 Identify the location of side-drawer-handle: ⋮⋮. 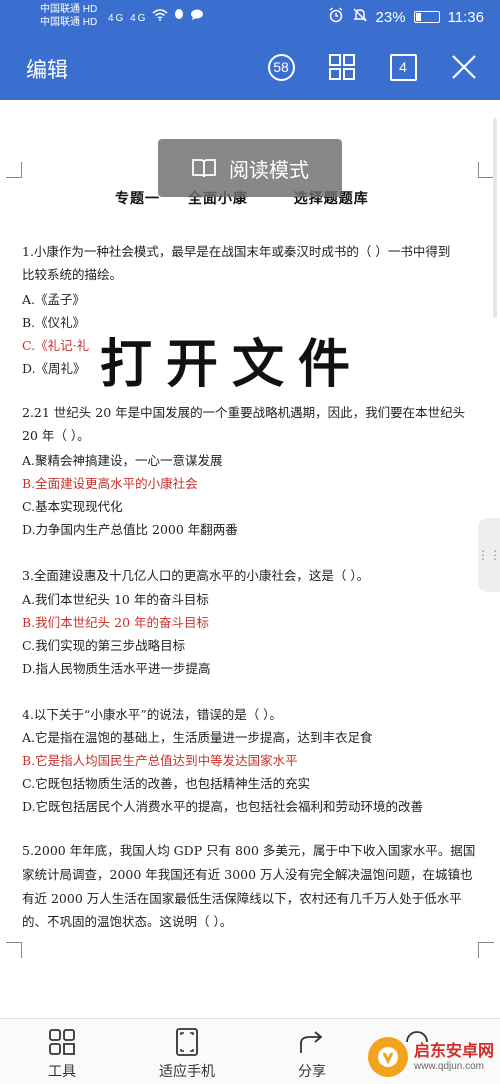
(488, 555).